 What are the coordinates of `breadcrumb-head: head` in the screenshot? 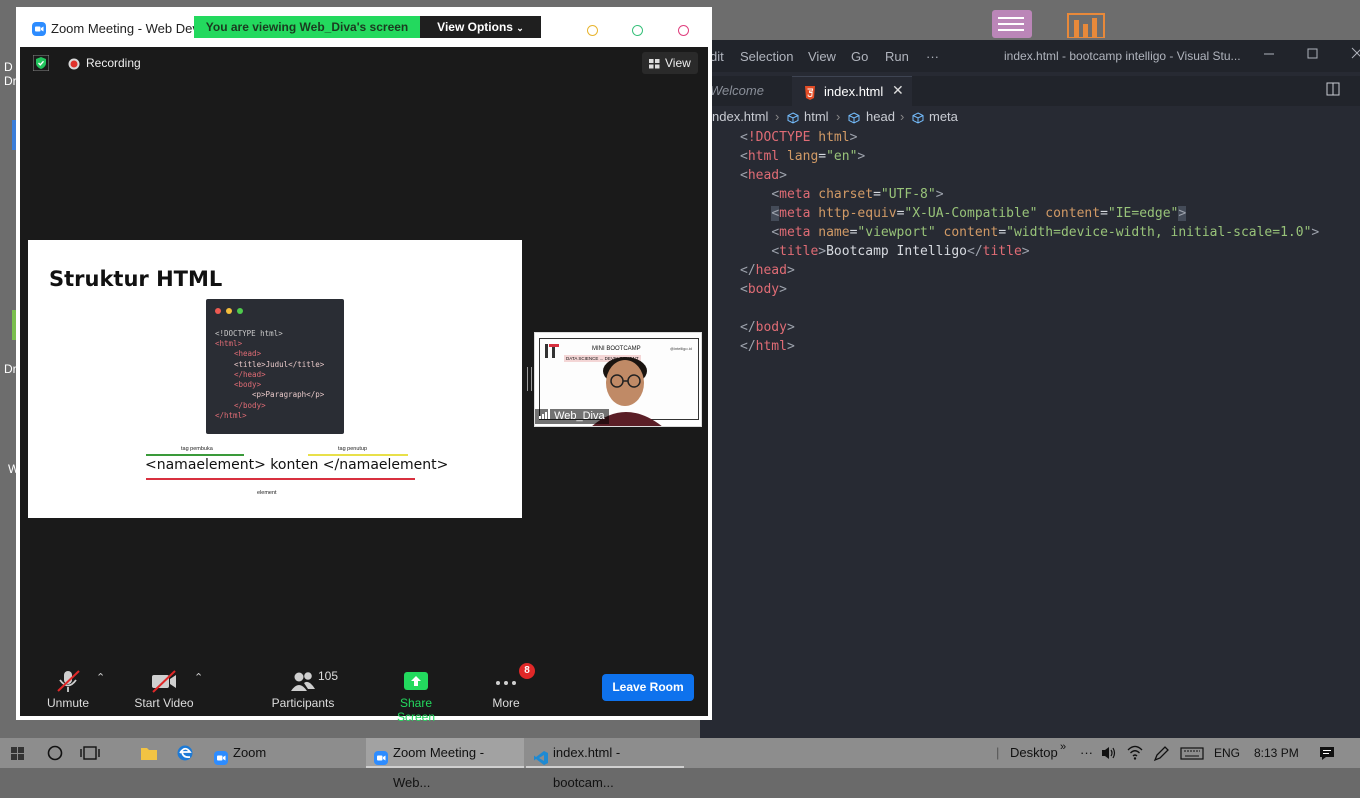 It's located at (880, 116).